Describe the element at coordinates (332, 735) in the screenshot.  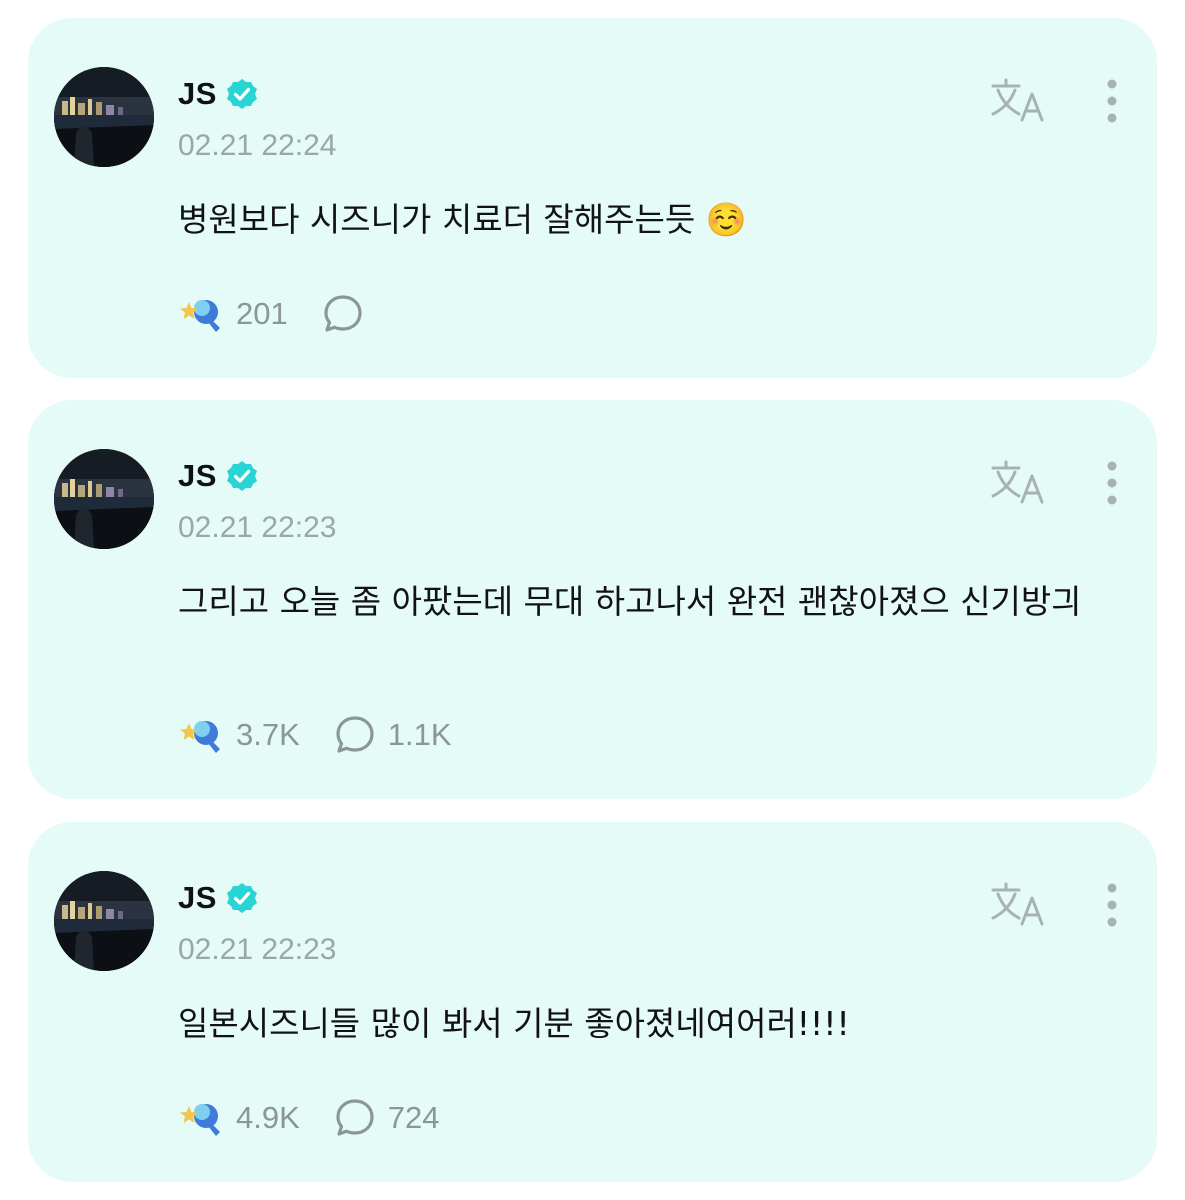
I see `post-stats: 3.7K 1.1K` at that location.